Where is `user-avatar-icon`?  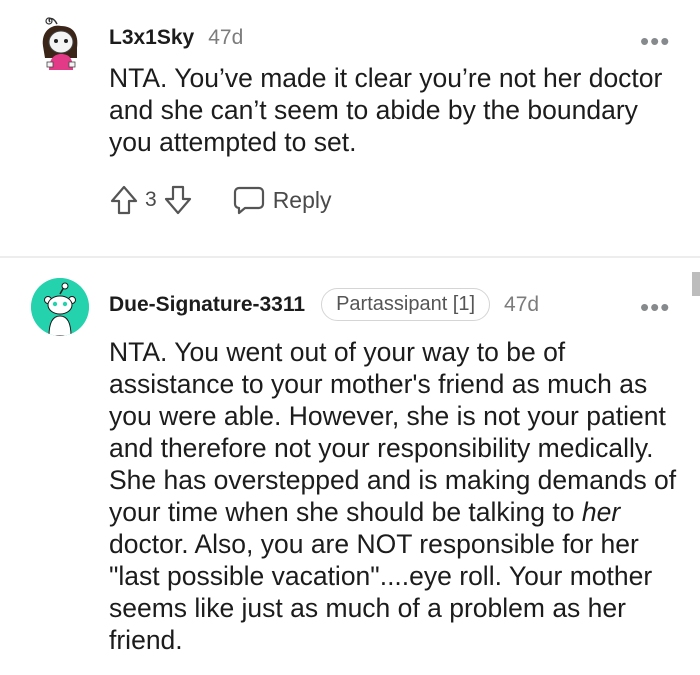 user-avatar-icon is located at coordinates (60, 43).